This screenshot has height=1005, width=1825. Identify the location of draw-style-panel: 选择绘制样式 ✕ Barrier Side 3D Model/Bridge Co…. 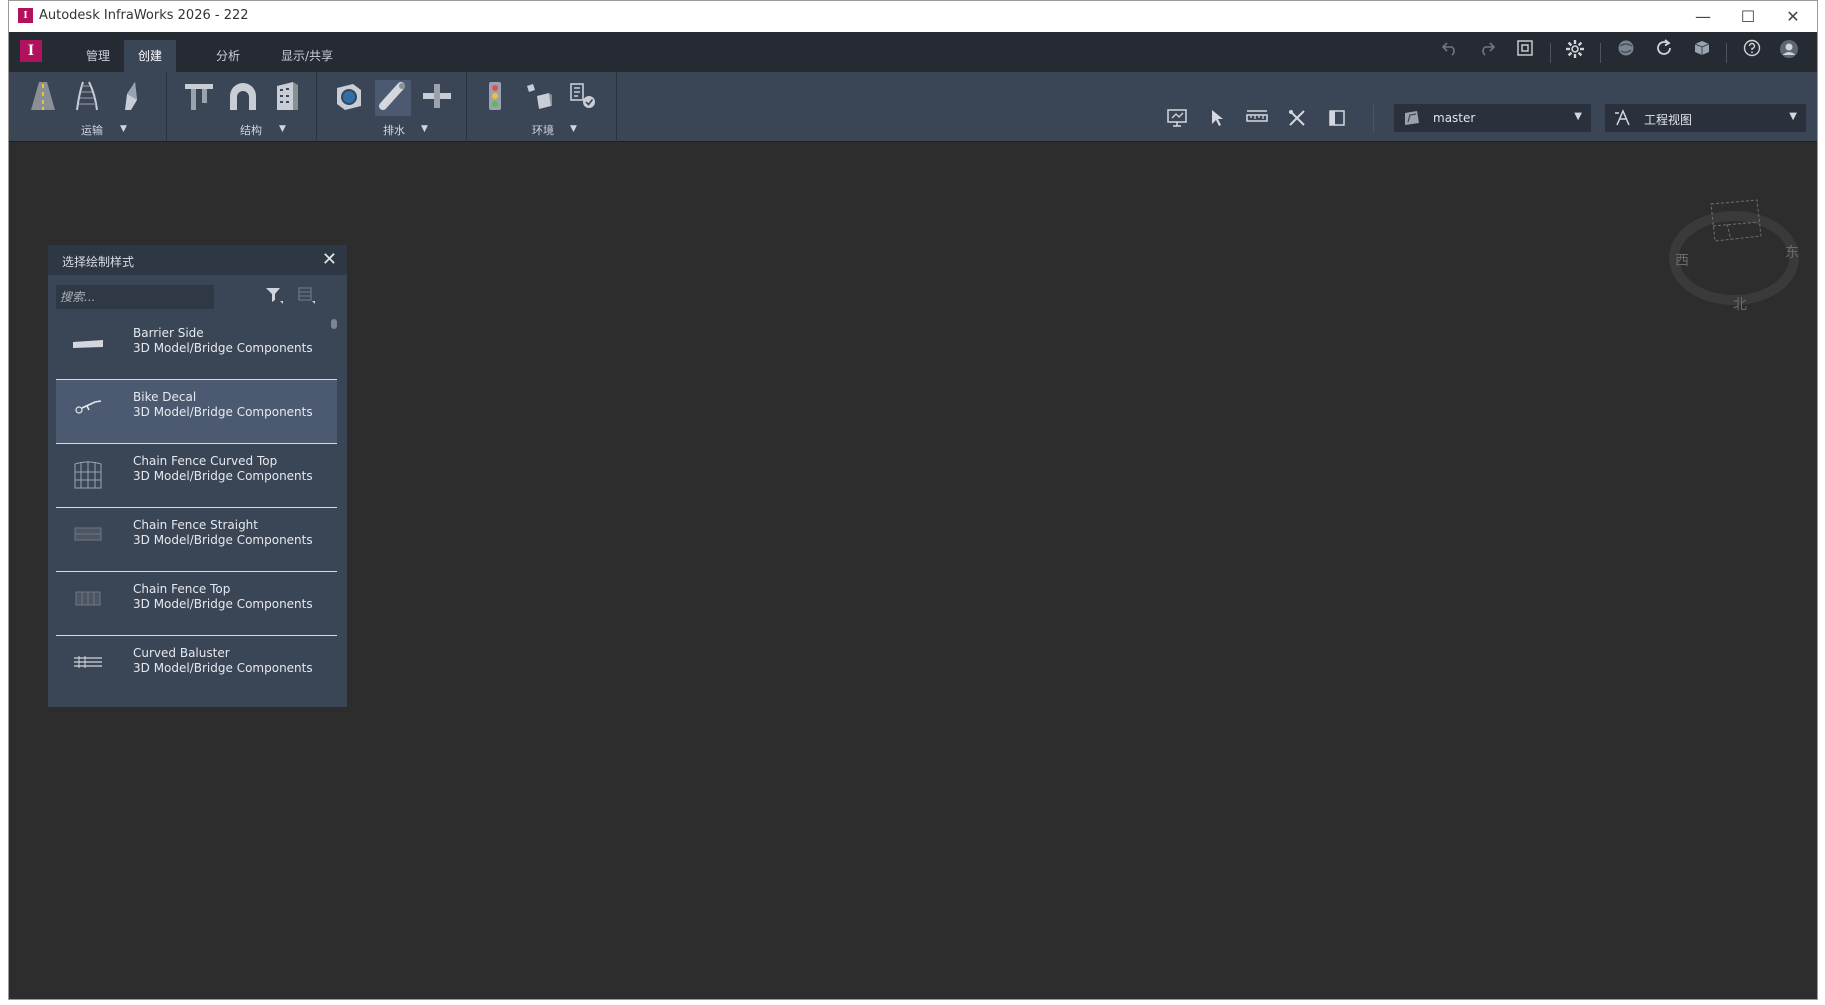
(197, 476).